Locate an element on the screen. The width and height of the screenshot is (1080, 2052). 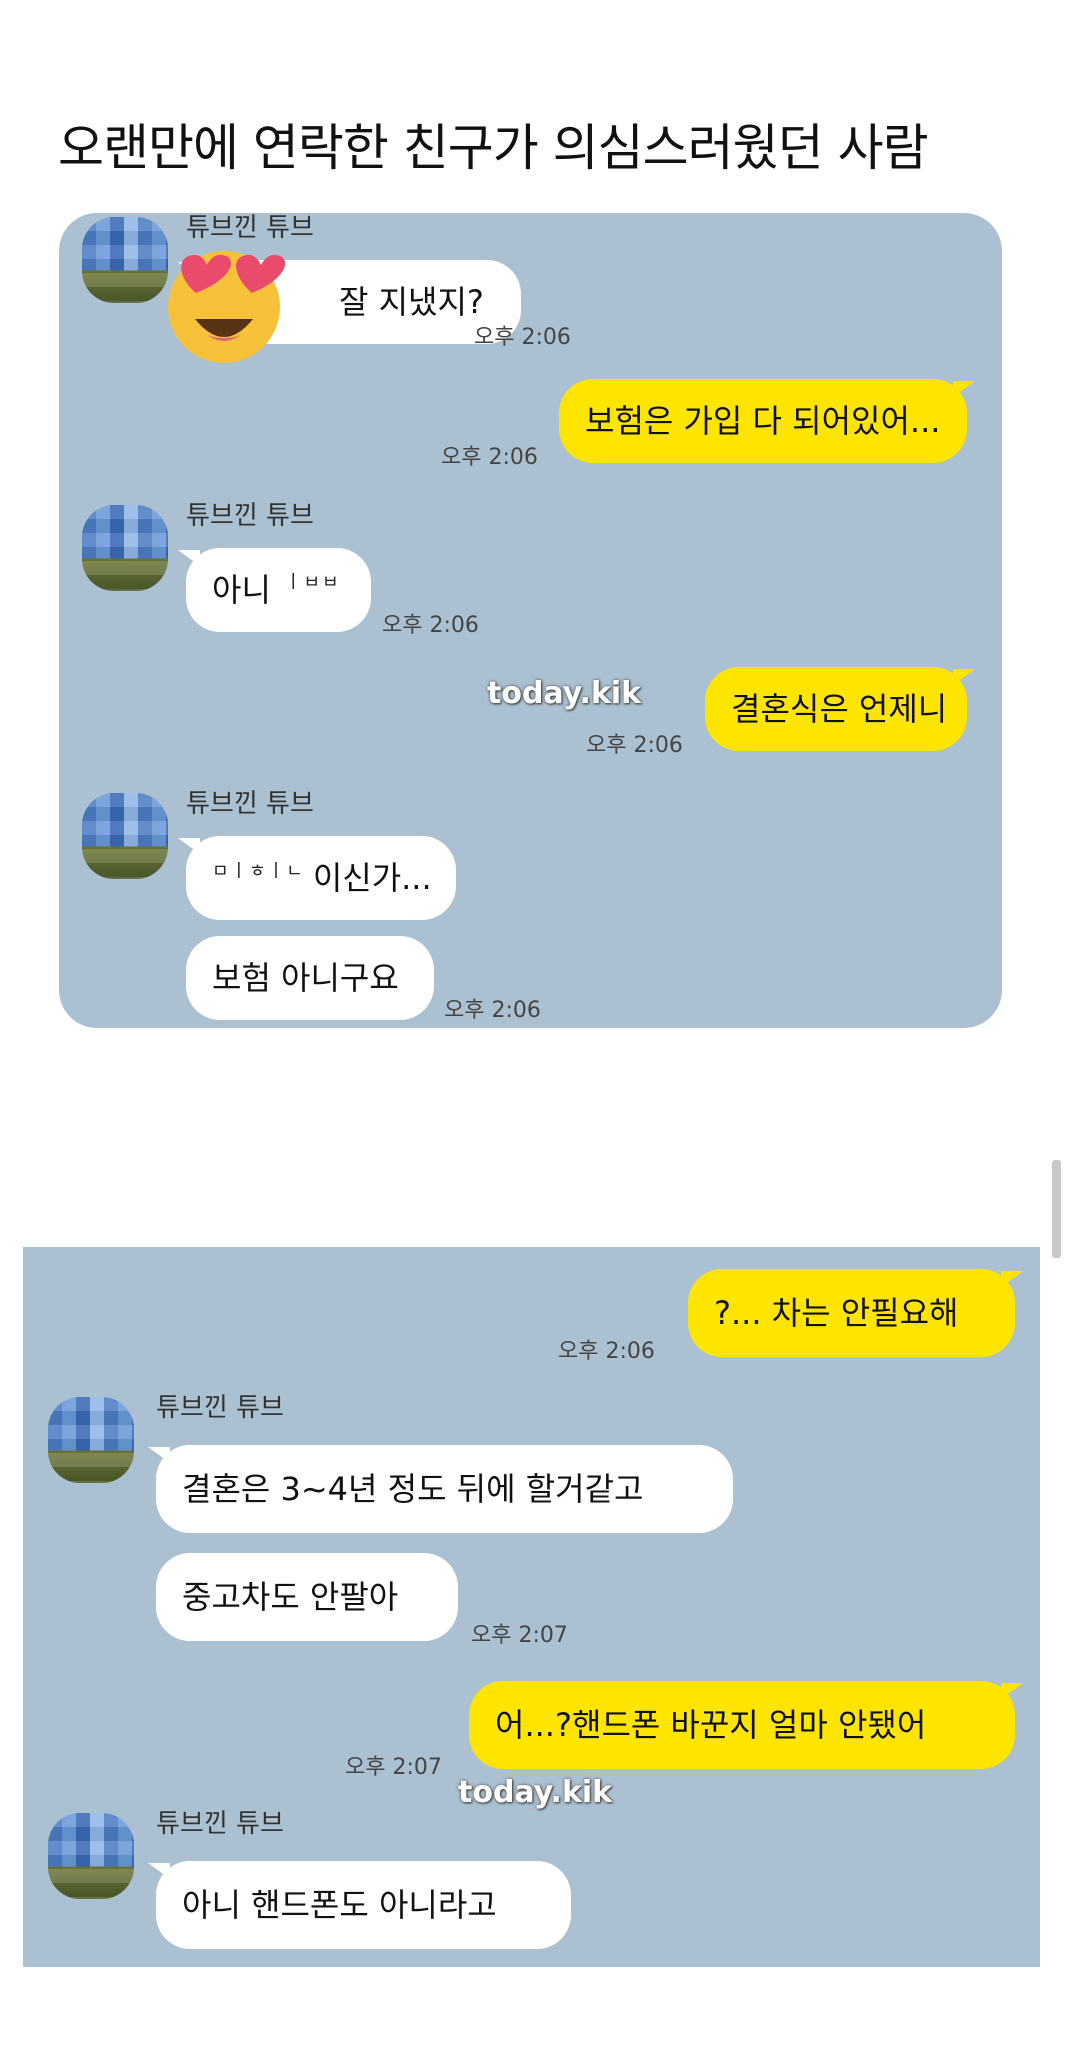
message-text: ?... 차는 안필요해 is located at coordinates (836, 1313).